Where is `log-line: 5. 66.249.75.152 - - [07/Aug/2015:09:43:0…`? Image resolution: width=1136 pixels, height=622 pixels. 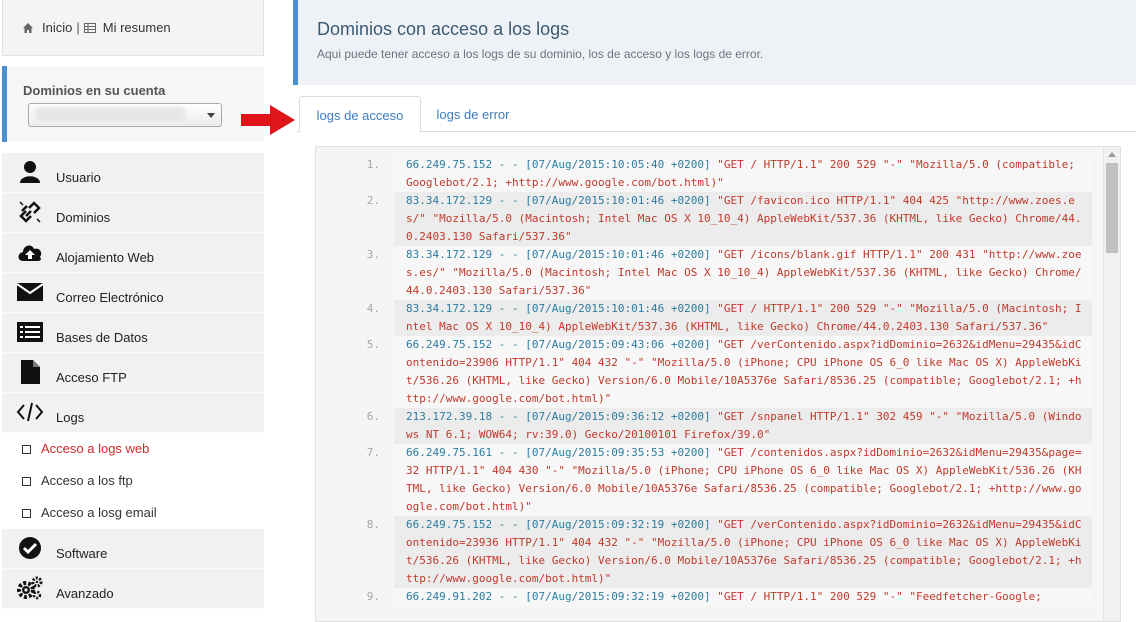 log-line: 5. 66.249.75.152 - - [07/Aug/2015:09:43:0… is located at coordinates (709, 372).